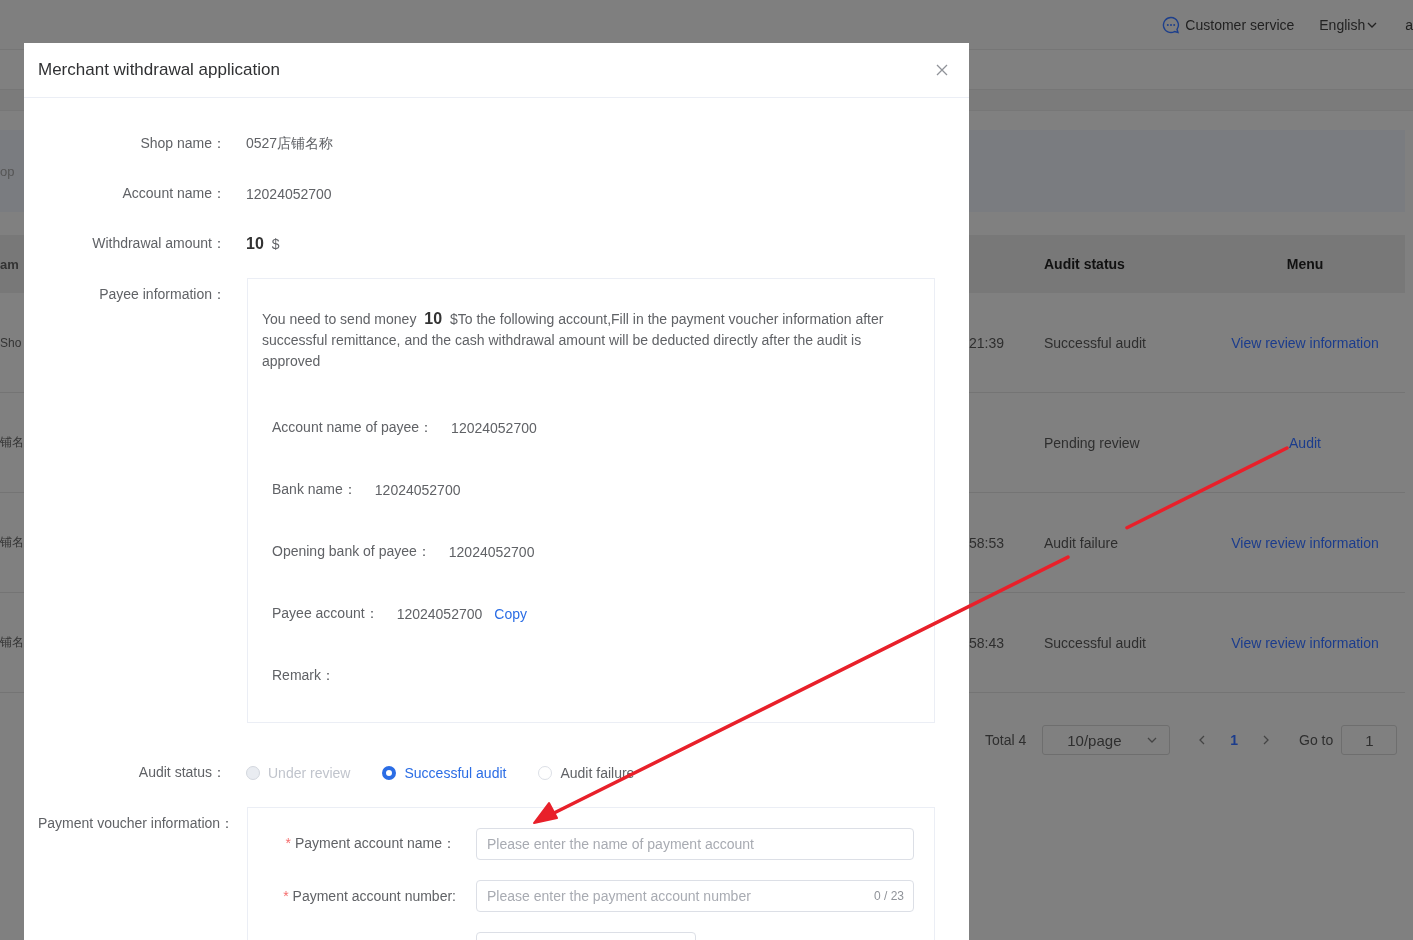  I want to click on table-cell: 58:53, so click(987, 542).